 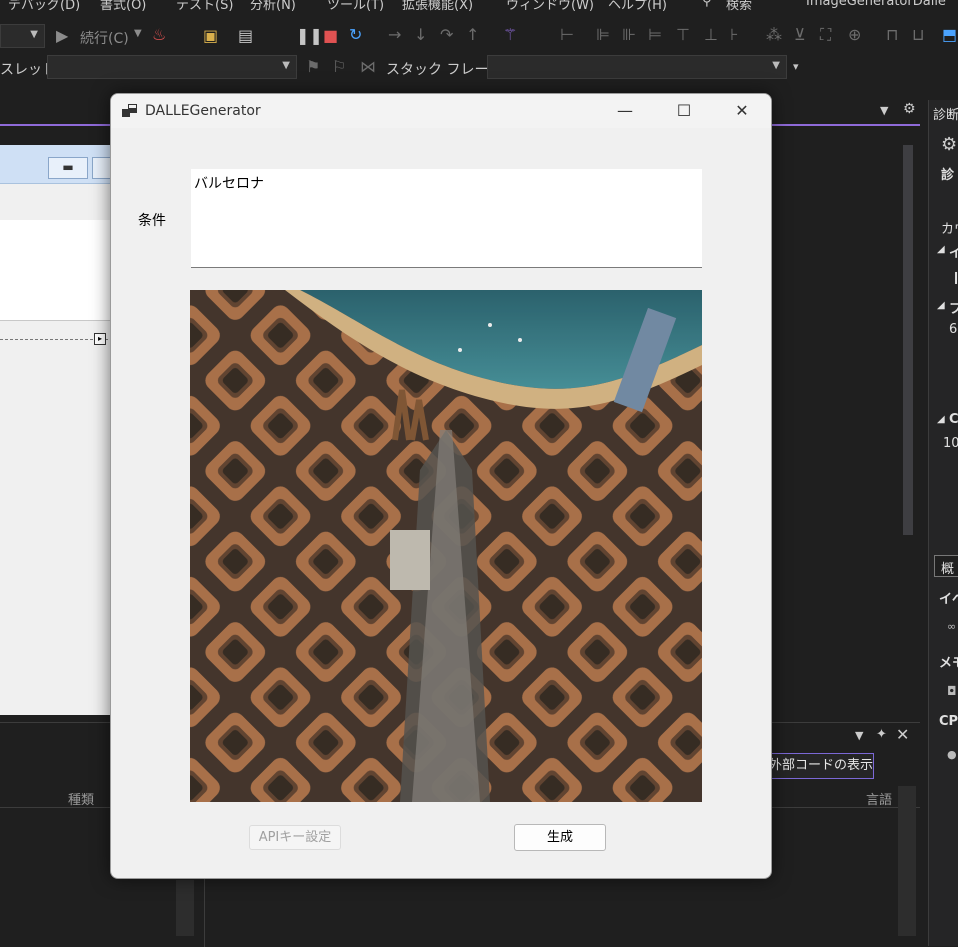 What do you see at coordinates (472, 34) in the screenshot?
I see `step-out-icon: ↑` at bounding box center [472, 34].